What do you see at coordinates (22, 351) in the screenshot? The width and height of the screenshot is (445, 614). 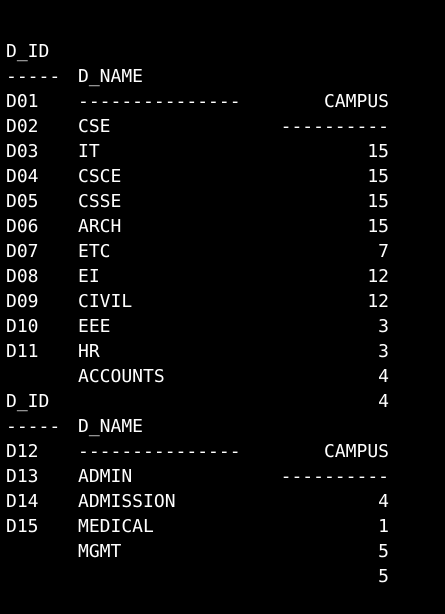 I see `cell-d-id: D11` at bounding box center [22, 351].